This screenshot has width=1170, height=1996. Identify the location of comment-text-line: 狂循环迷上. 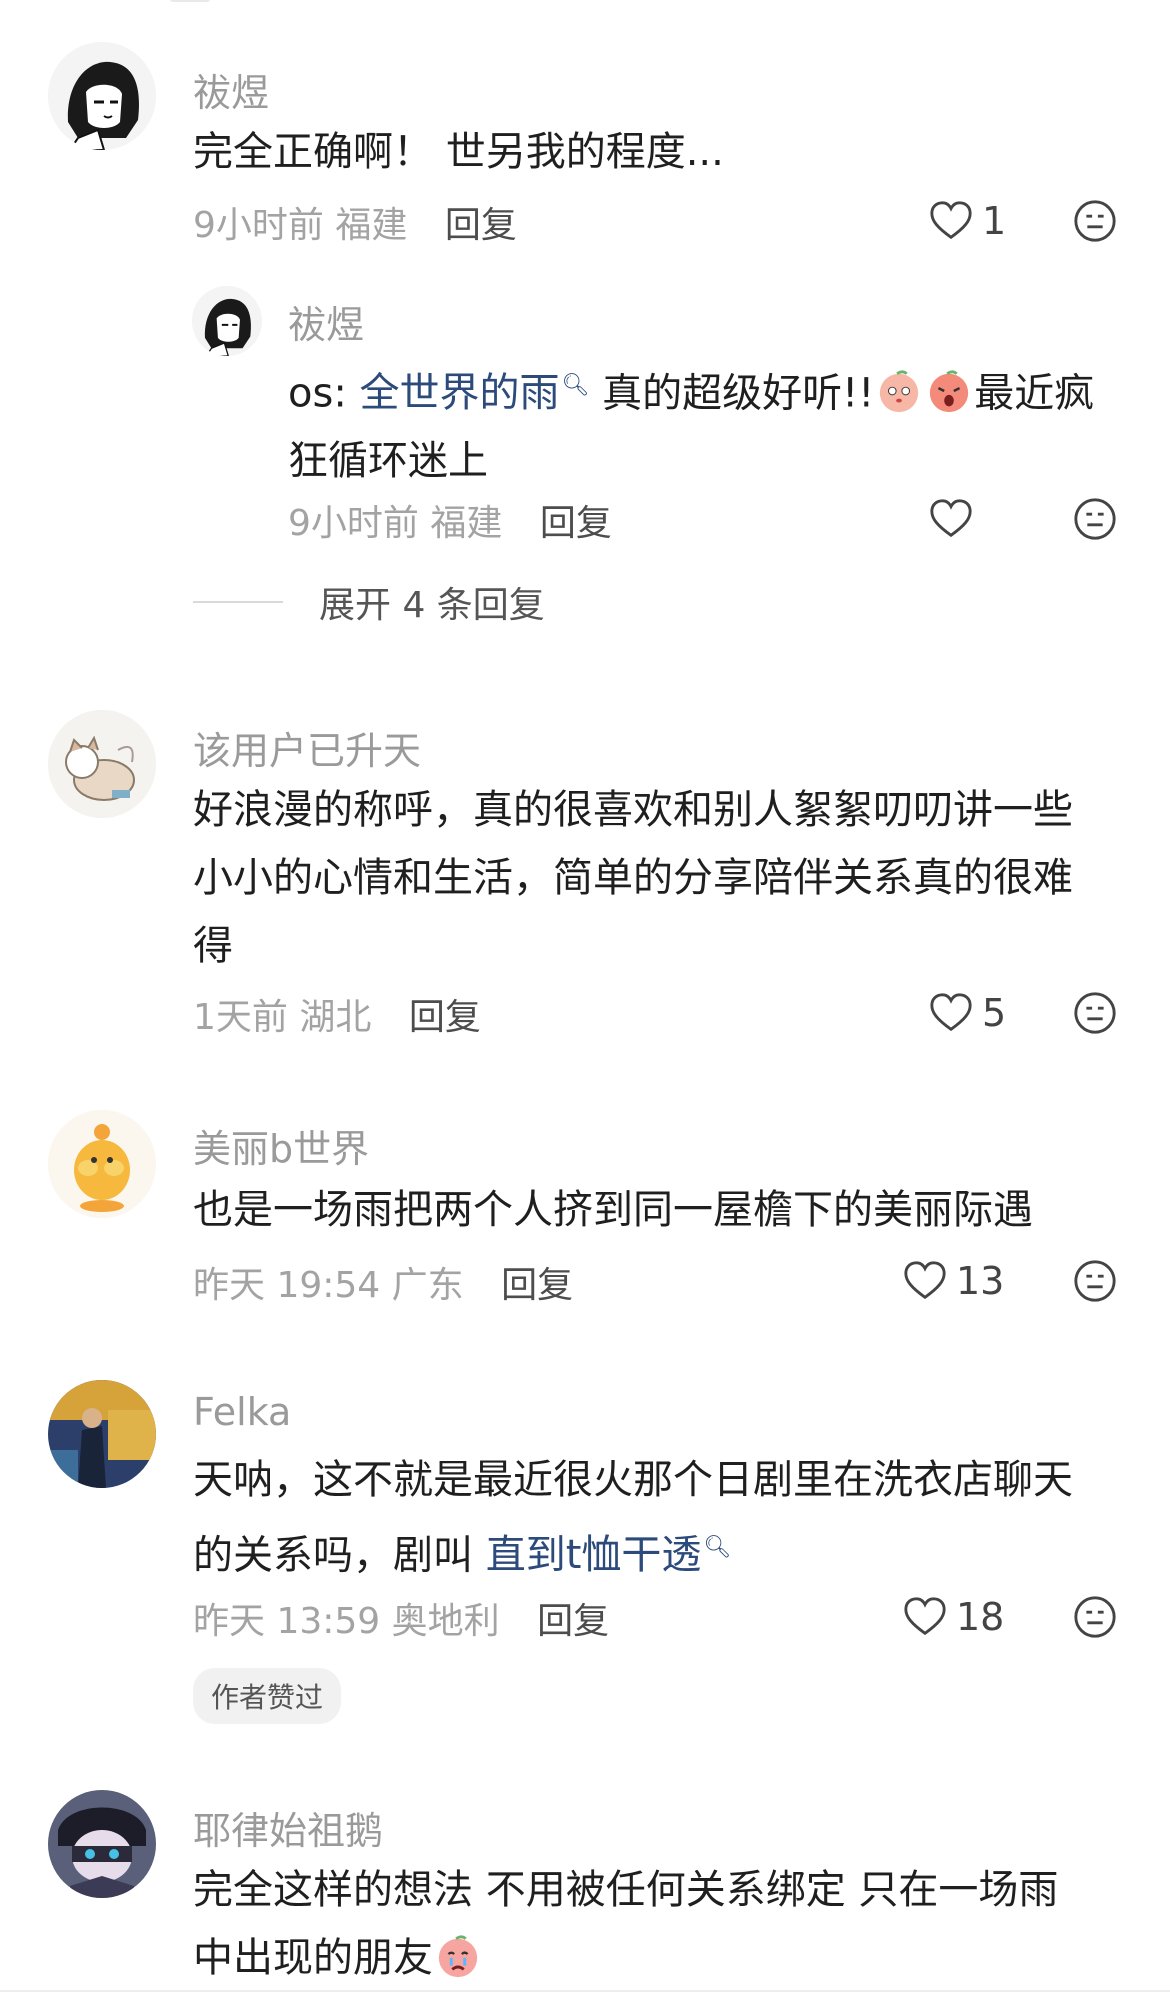
(388, 461).